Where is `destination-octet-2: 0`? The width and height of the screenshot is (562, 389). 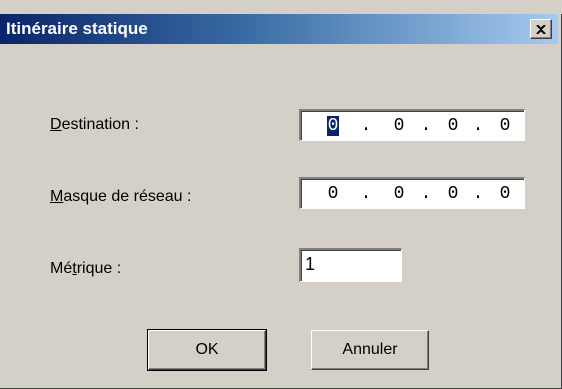 destination-octet-2: 0 is located at coordinates (399, 126).